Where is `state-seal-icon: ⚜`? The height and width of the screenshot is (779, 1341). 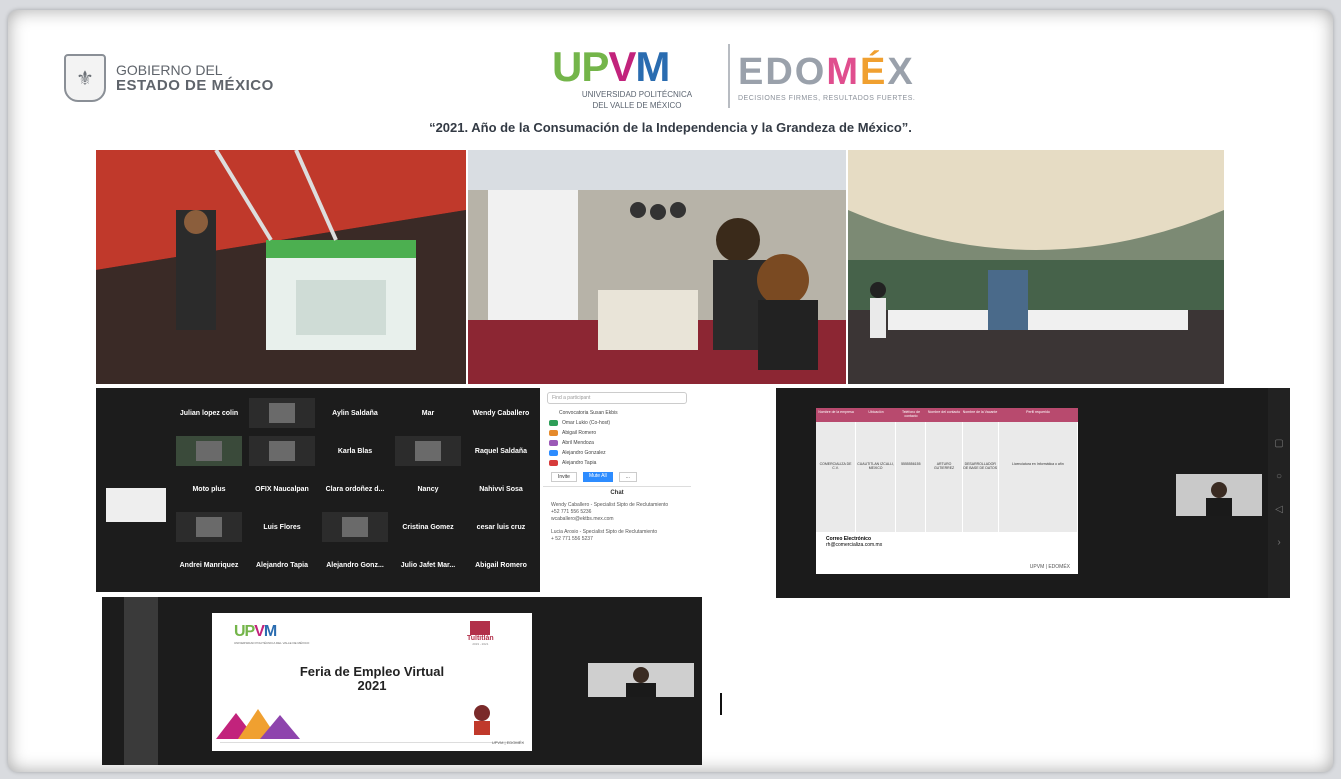 state-seal-icon: ⚜ is located at coordinates (85, 78).